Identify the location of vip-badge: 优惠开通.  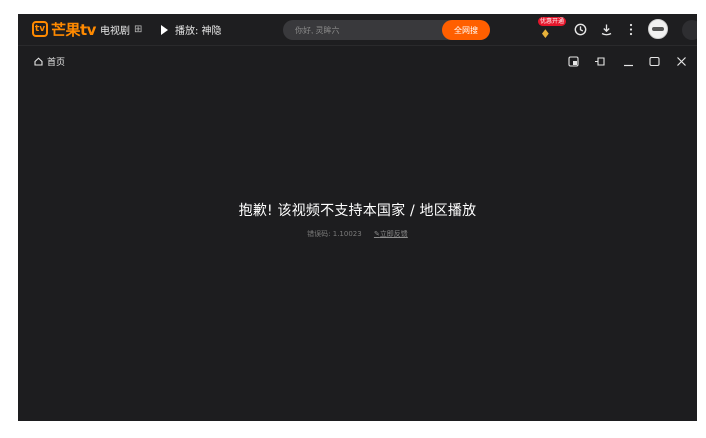
(552, 21).